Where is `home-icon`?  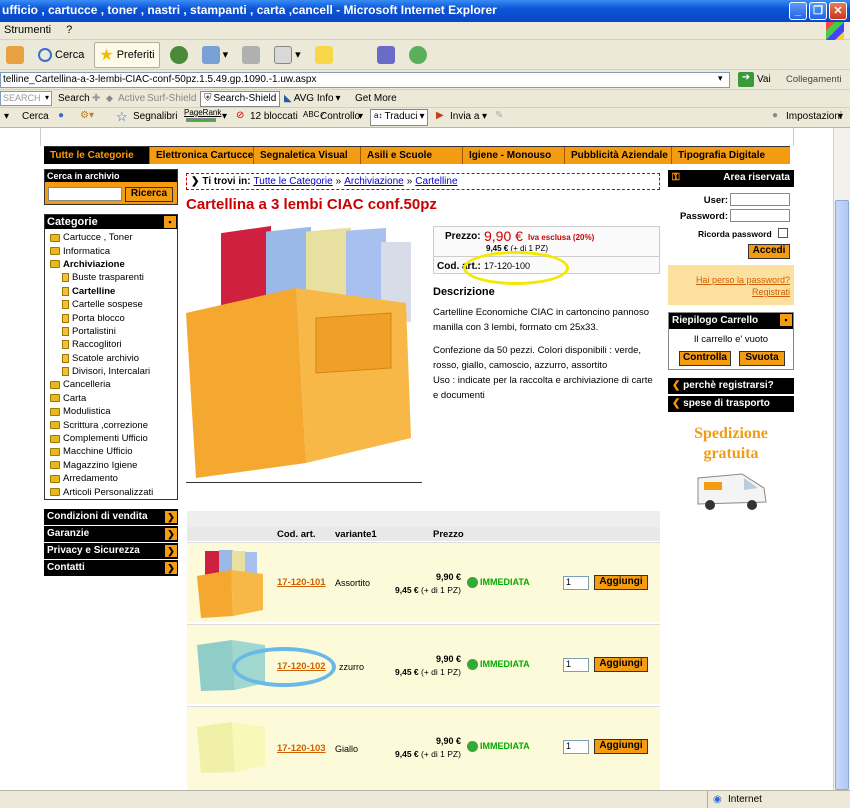
home-icon is located at coordinates (15, 54).